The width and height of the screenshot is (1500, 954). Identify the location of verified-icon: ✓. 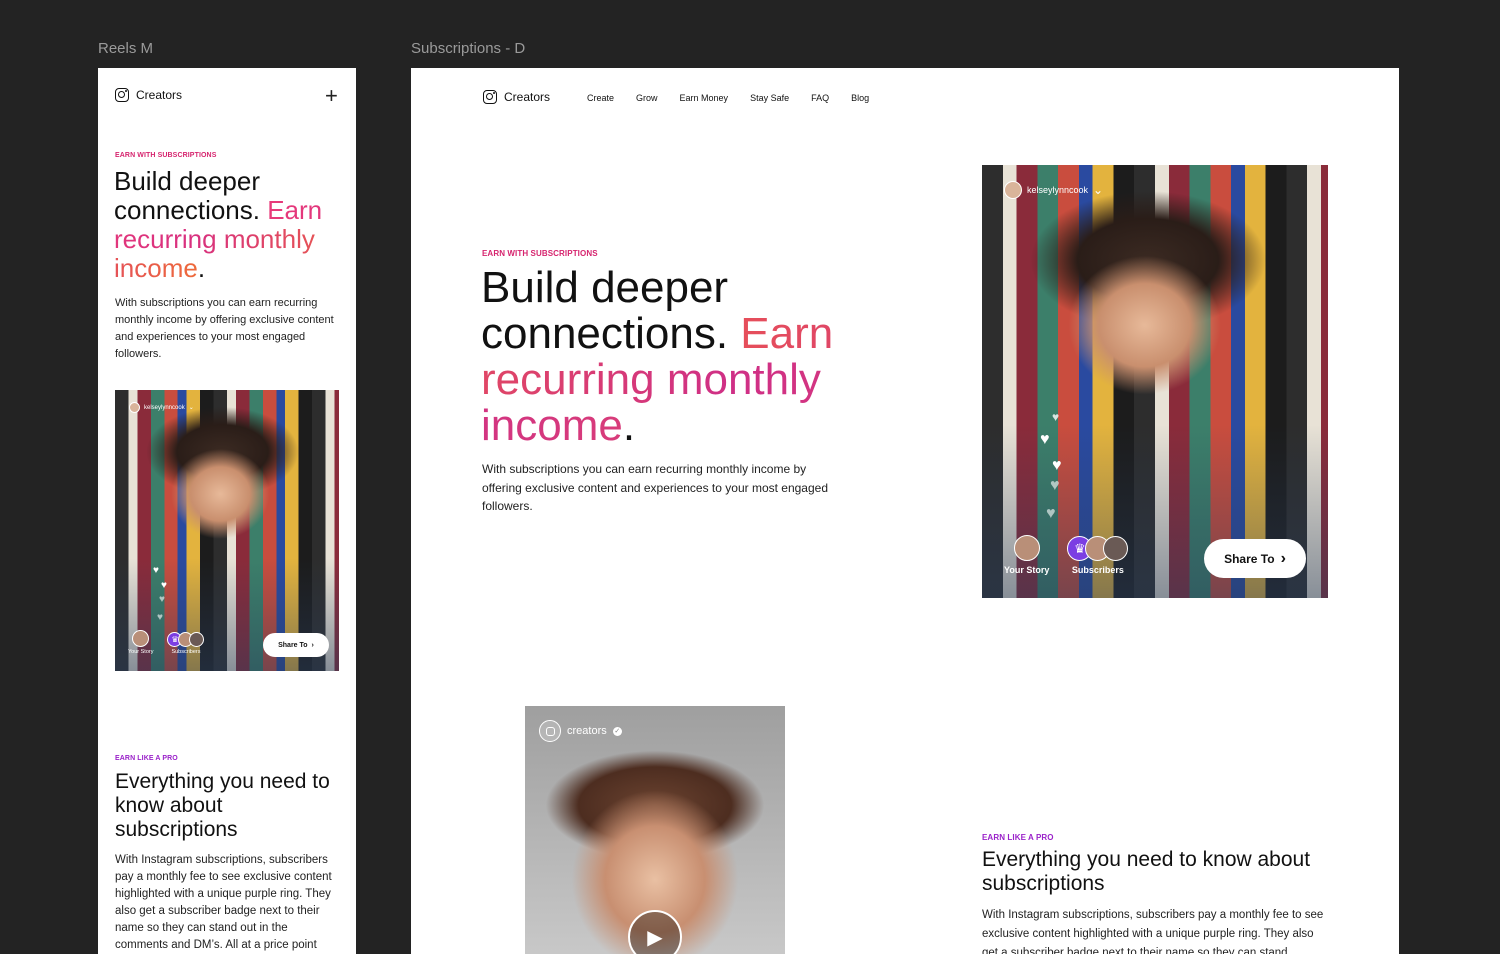
(617, 731).